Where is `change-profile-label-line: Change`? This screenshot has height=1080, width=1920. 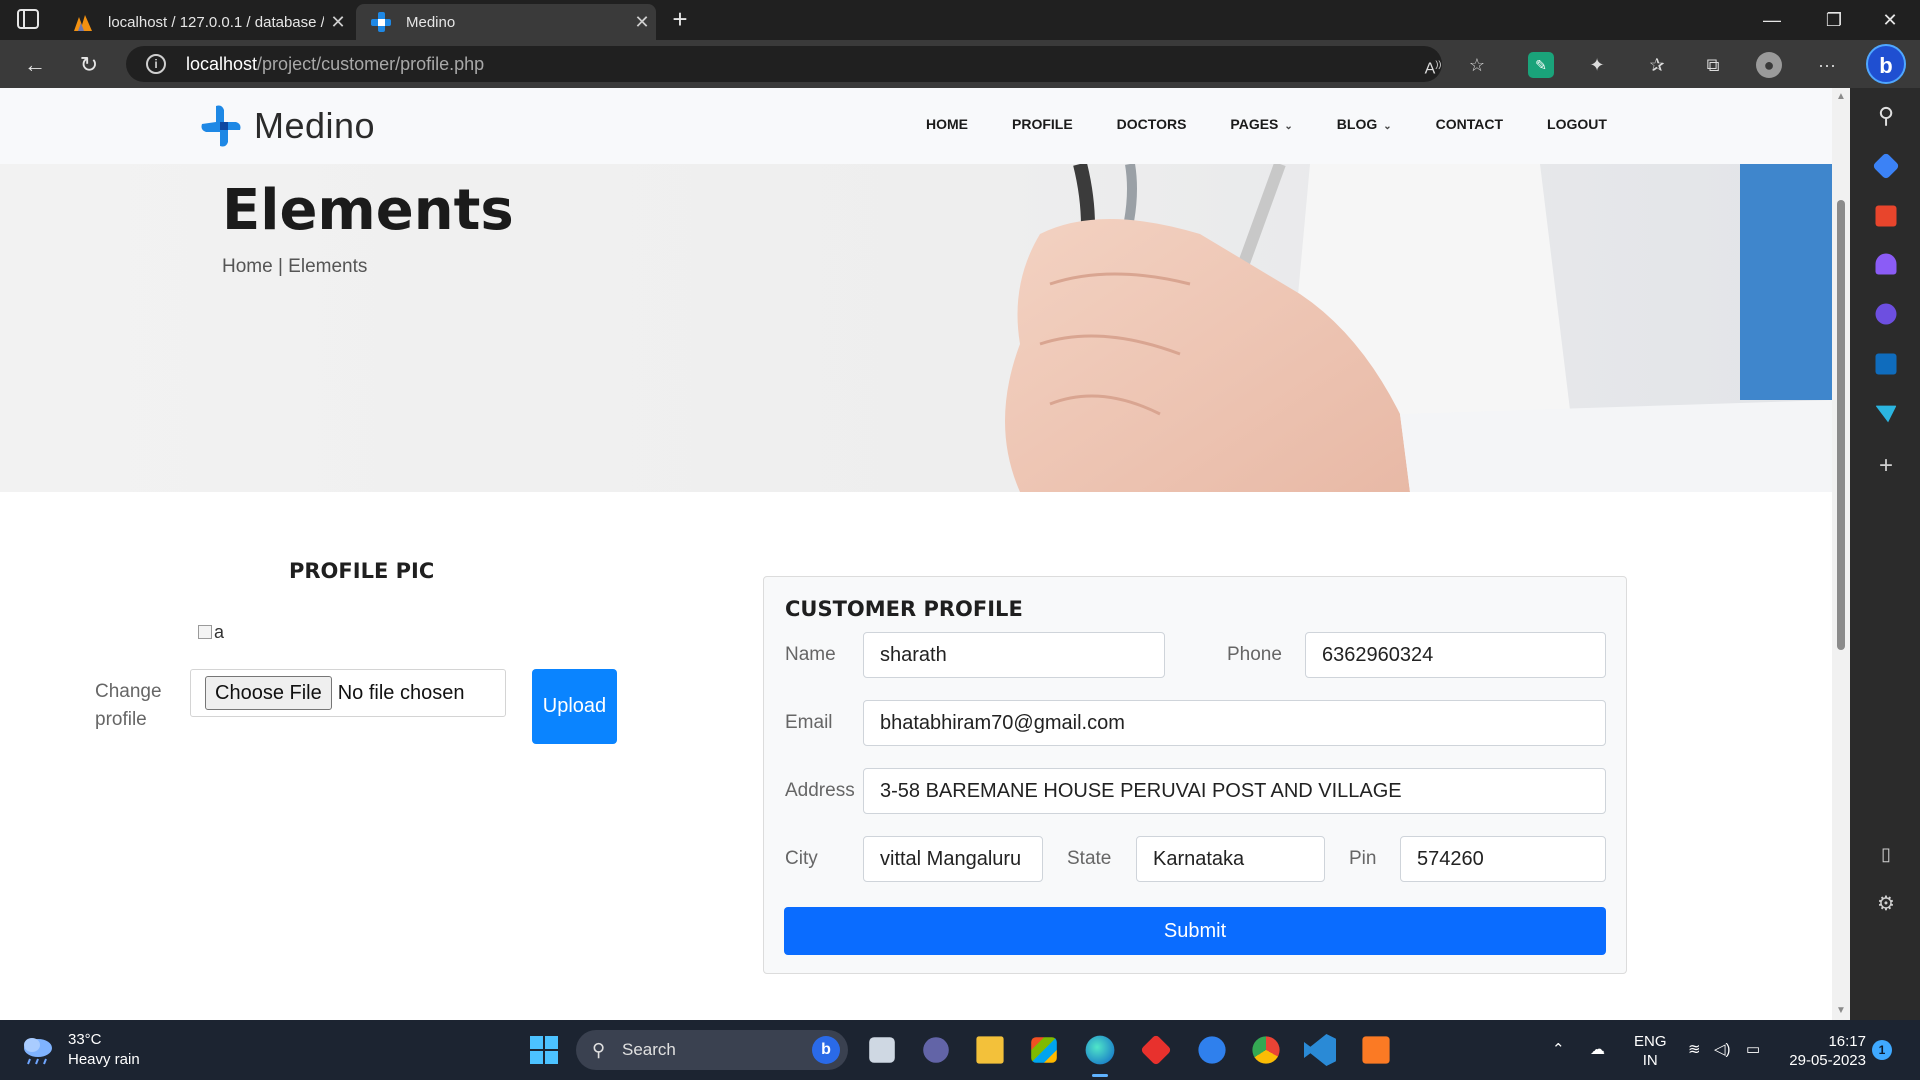
change-profile-label-line: Change is located at coordinates (128, 691).